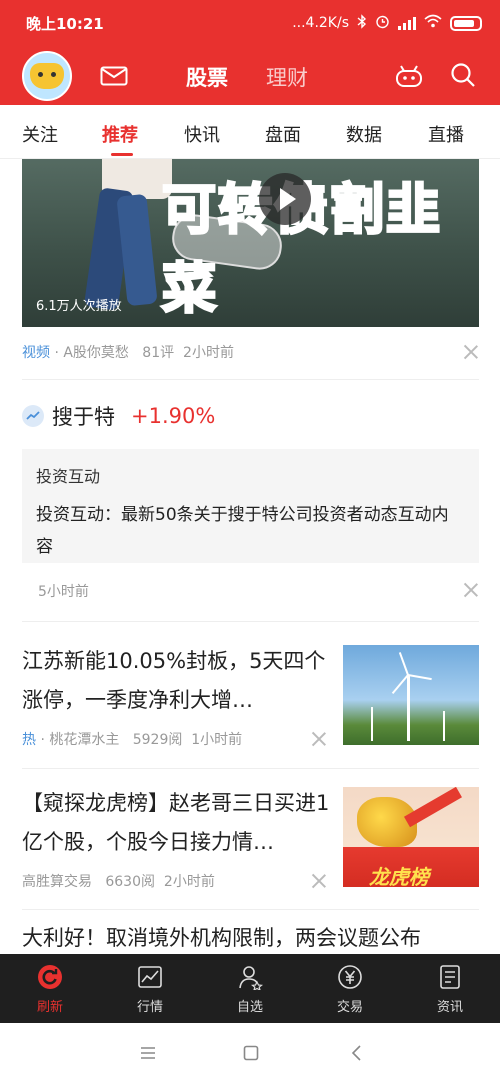  I want to click on nav-watchlist: 自选, so click(250, 988).